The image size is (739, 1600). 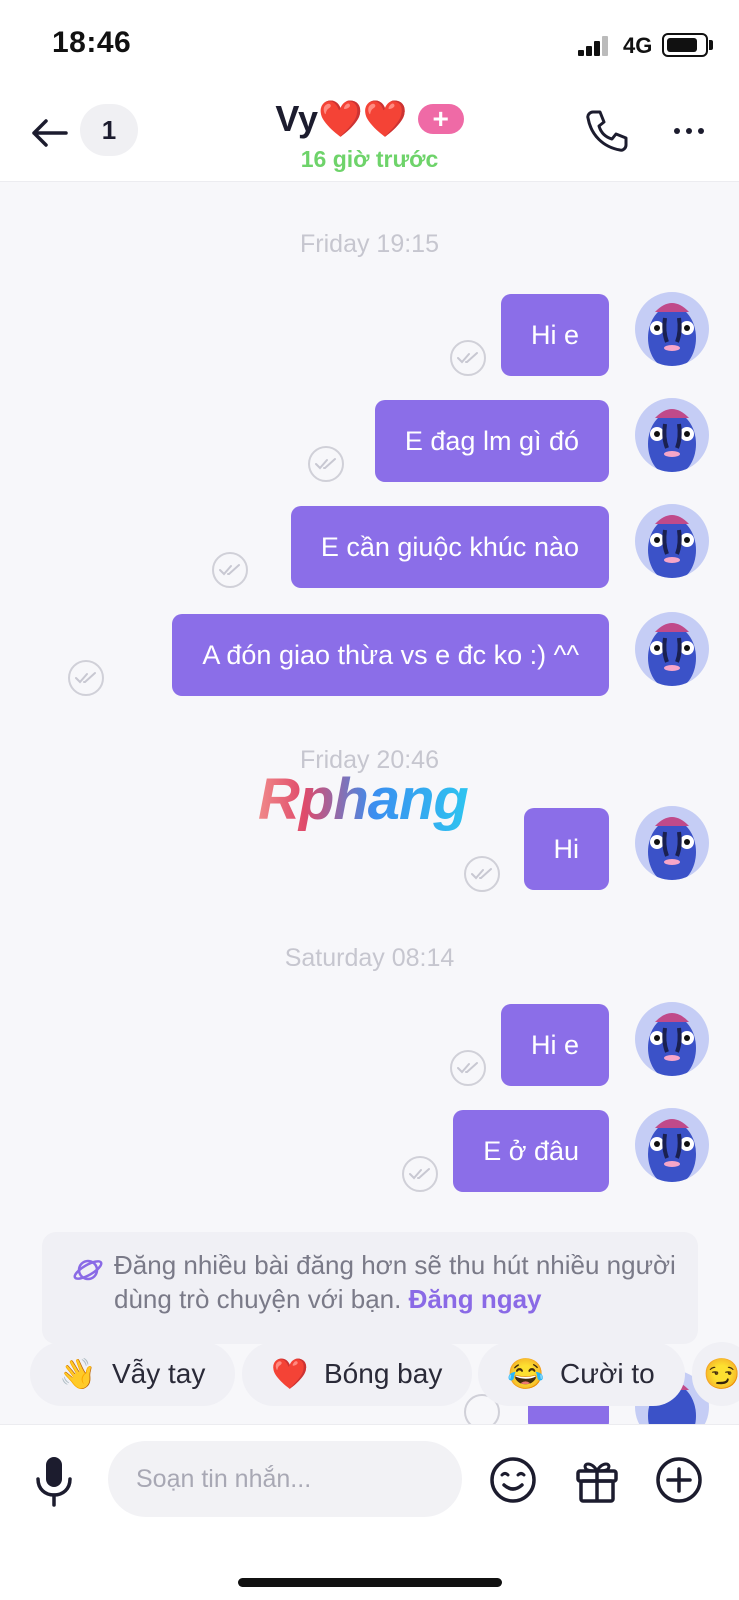 What do you see at coordinates (638, 45) in the screenshot?
I see `network-label: 4G` at bounding box center [638, 45].